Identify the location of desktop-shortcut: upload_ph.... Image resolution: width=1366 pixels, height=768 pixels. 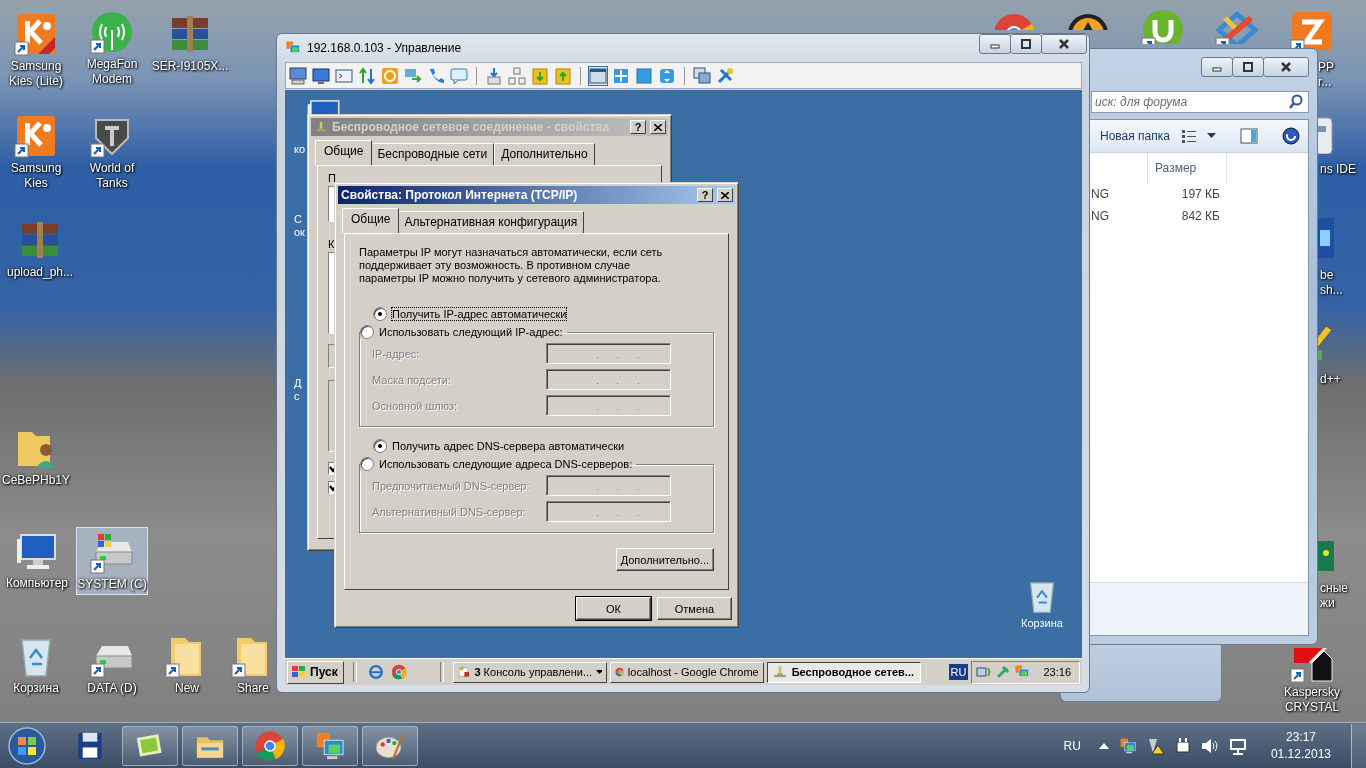
(40, 249).